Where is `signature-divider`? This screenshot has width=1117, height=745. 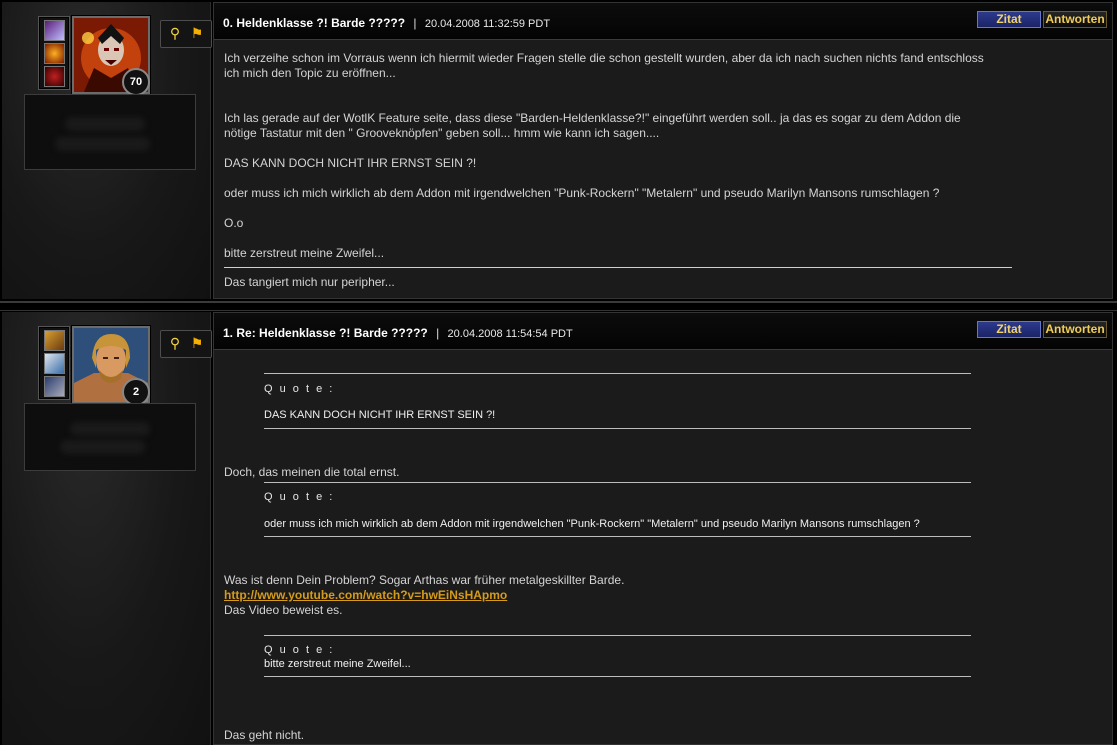
signature-divider is located at coordinates (618, 267).